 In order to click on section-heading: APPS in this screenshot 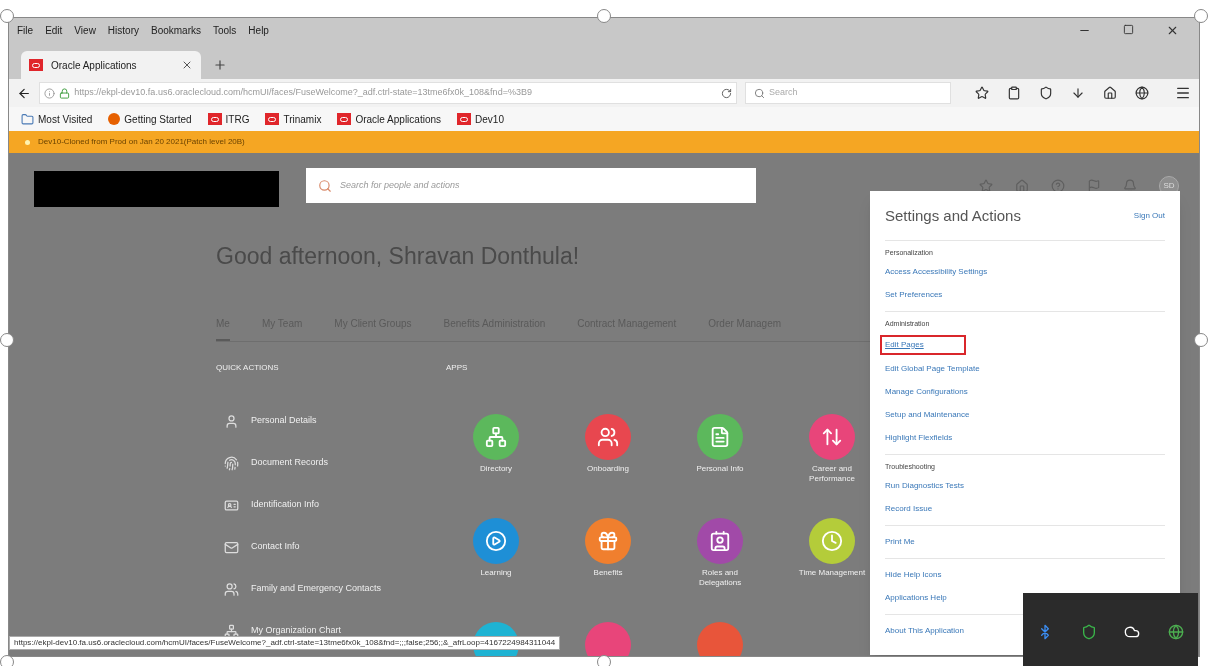, I will do `click(457, 368)`.